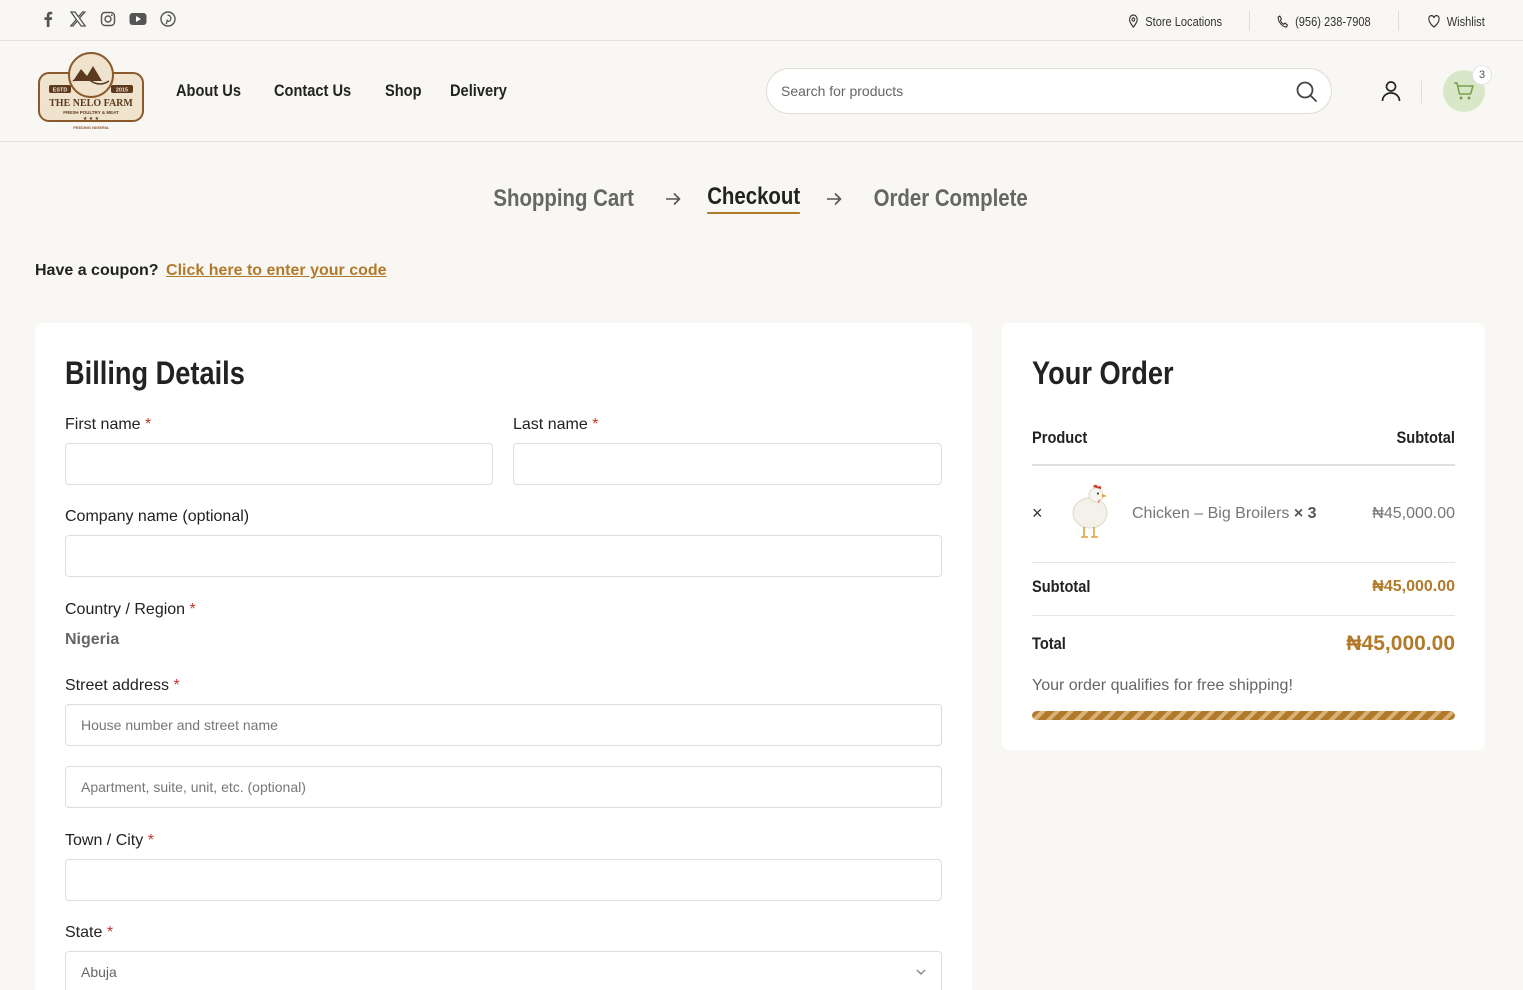  I want to click on store-locations-link: Store Locations, so click(1175, 21).